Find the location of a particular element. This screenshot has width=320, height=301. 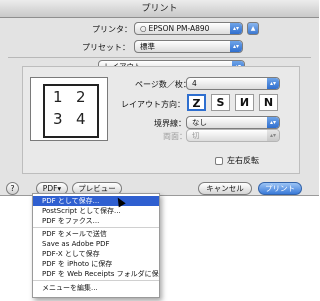

menu-item-mail-pdf: PDF をメールで送信 is located at coordinates (96, 234).